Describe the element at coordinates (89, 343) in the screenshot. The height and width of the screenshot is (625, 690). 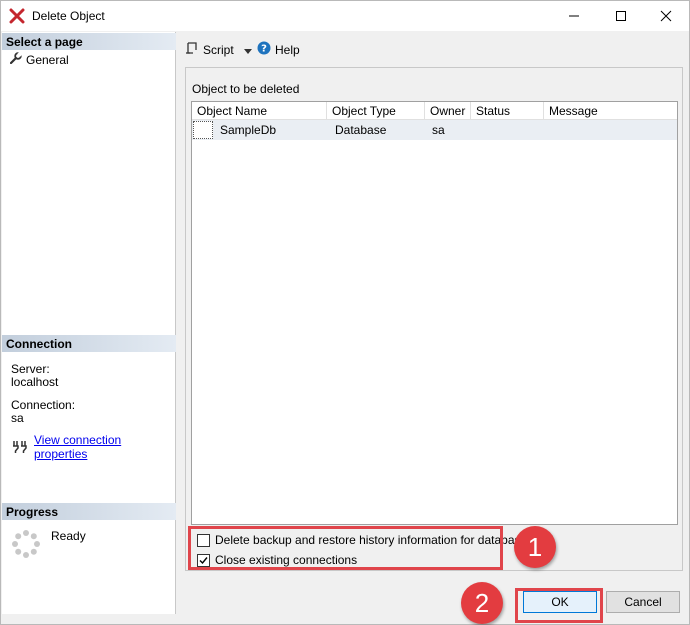
I see `connection-header: Connection` at that location.